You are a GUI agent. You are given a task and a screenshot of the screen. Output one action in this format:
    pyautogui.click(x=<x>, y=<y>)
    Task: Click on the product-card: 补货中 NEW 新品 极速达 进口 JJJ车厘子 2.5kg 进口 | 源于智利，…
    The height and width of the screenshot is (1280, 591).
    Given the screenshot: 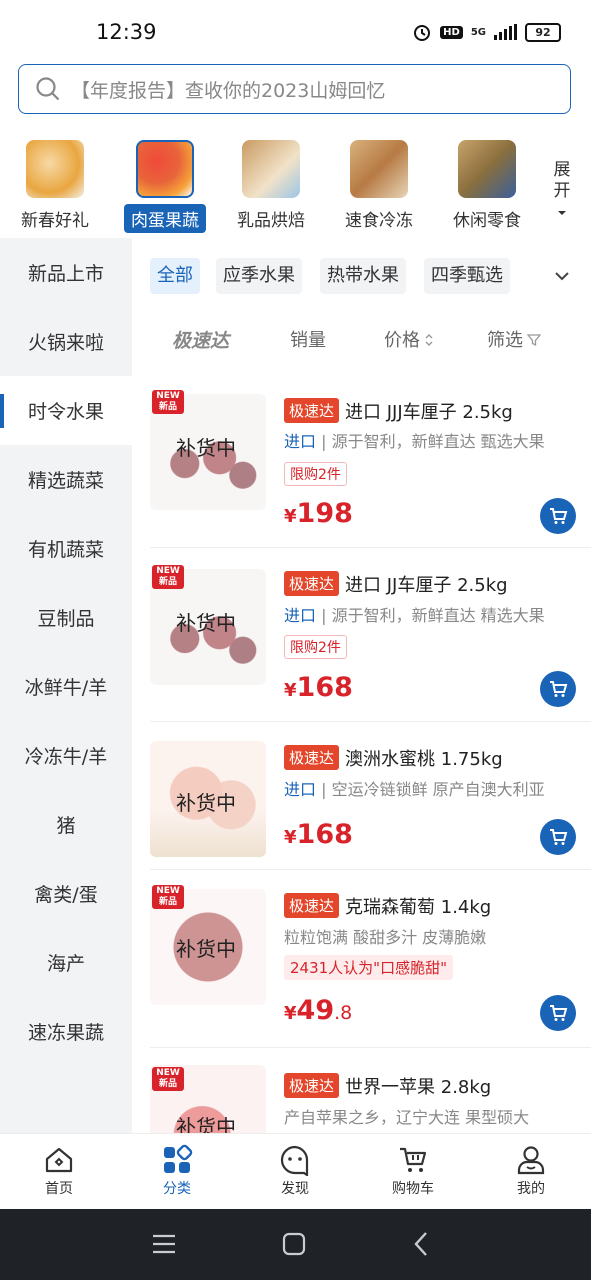 What is the action you would take?
    pyautogui.click(x=370, y=460)
    